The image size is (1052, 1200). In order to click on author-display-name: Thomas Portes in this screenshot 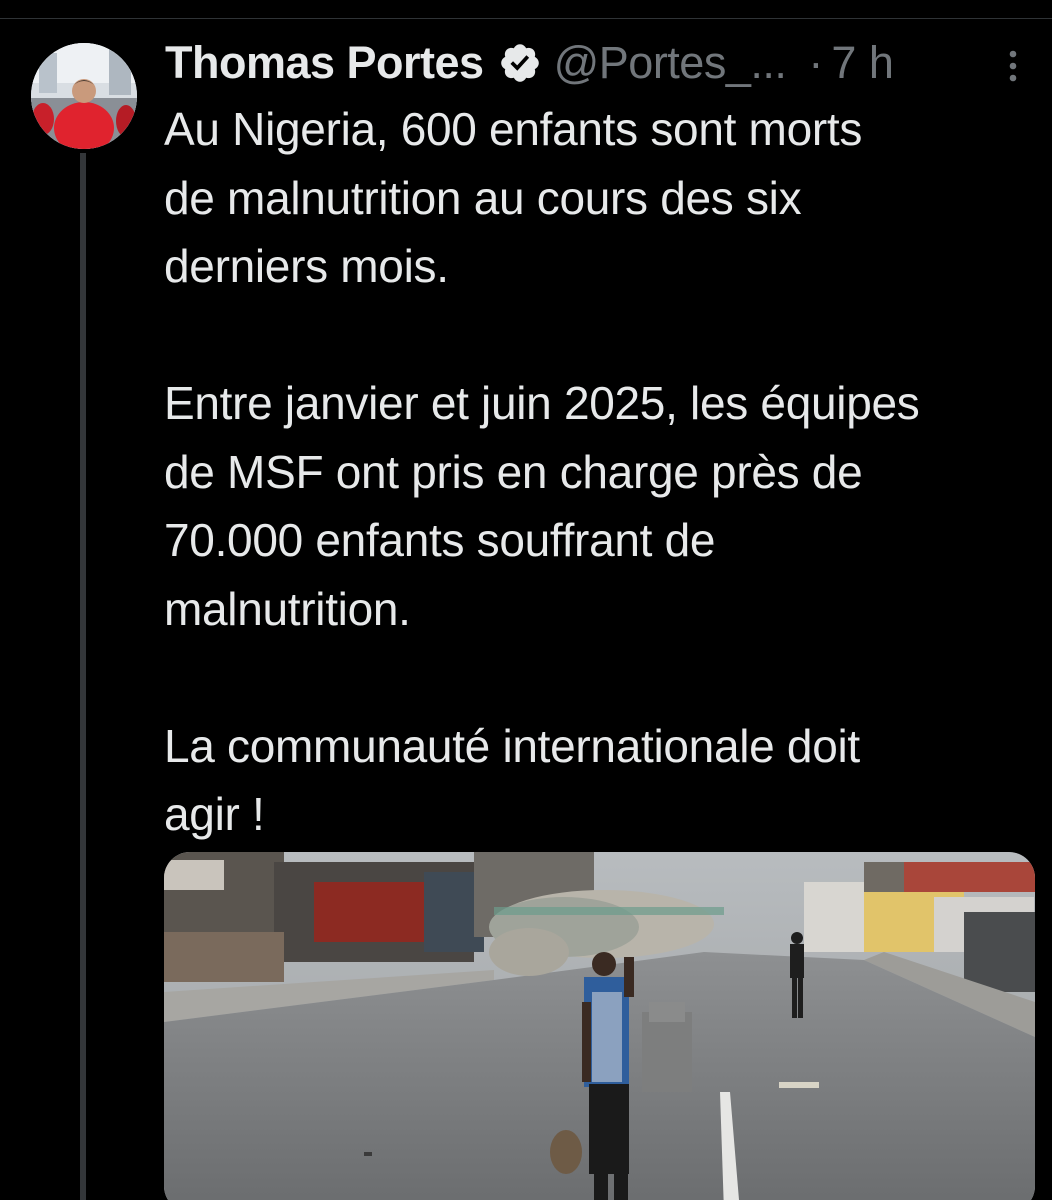, I will do `click(324, 63)`.